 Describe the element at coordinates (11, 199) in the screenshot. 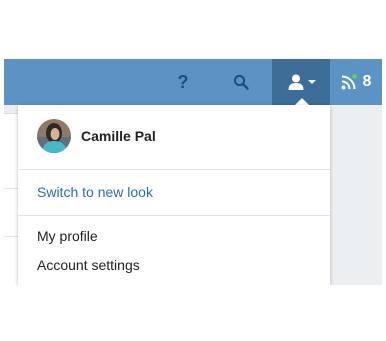

I see `background-content-panel` at that location.